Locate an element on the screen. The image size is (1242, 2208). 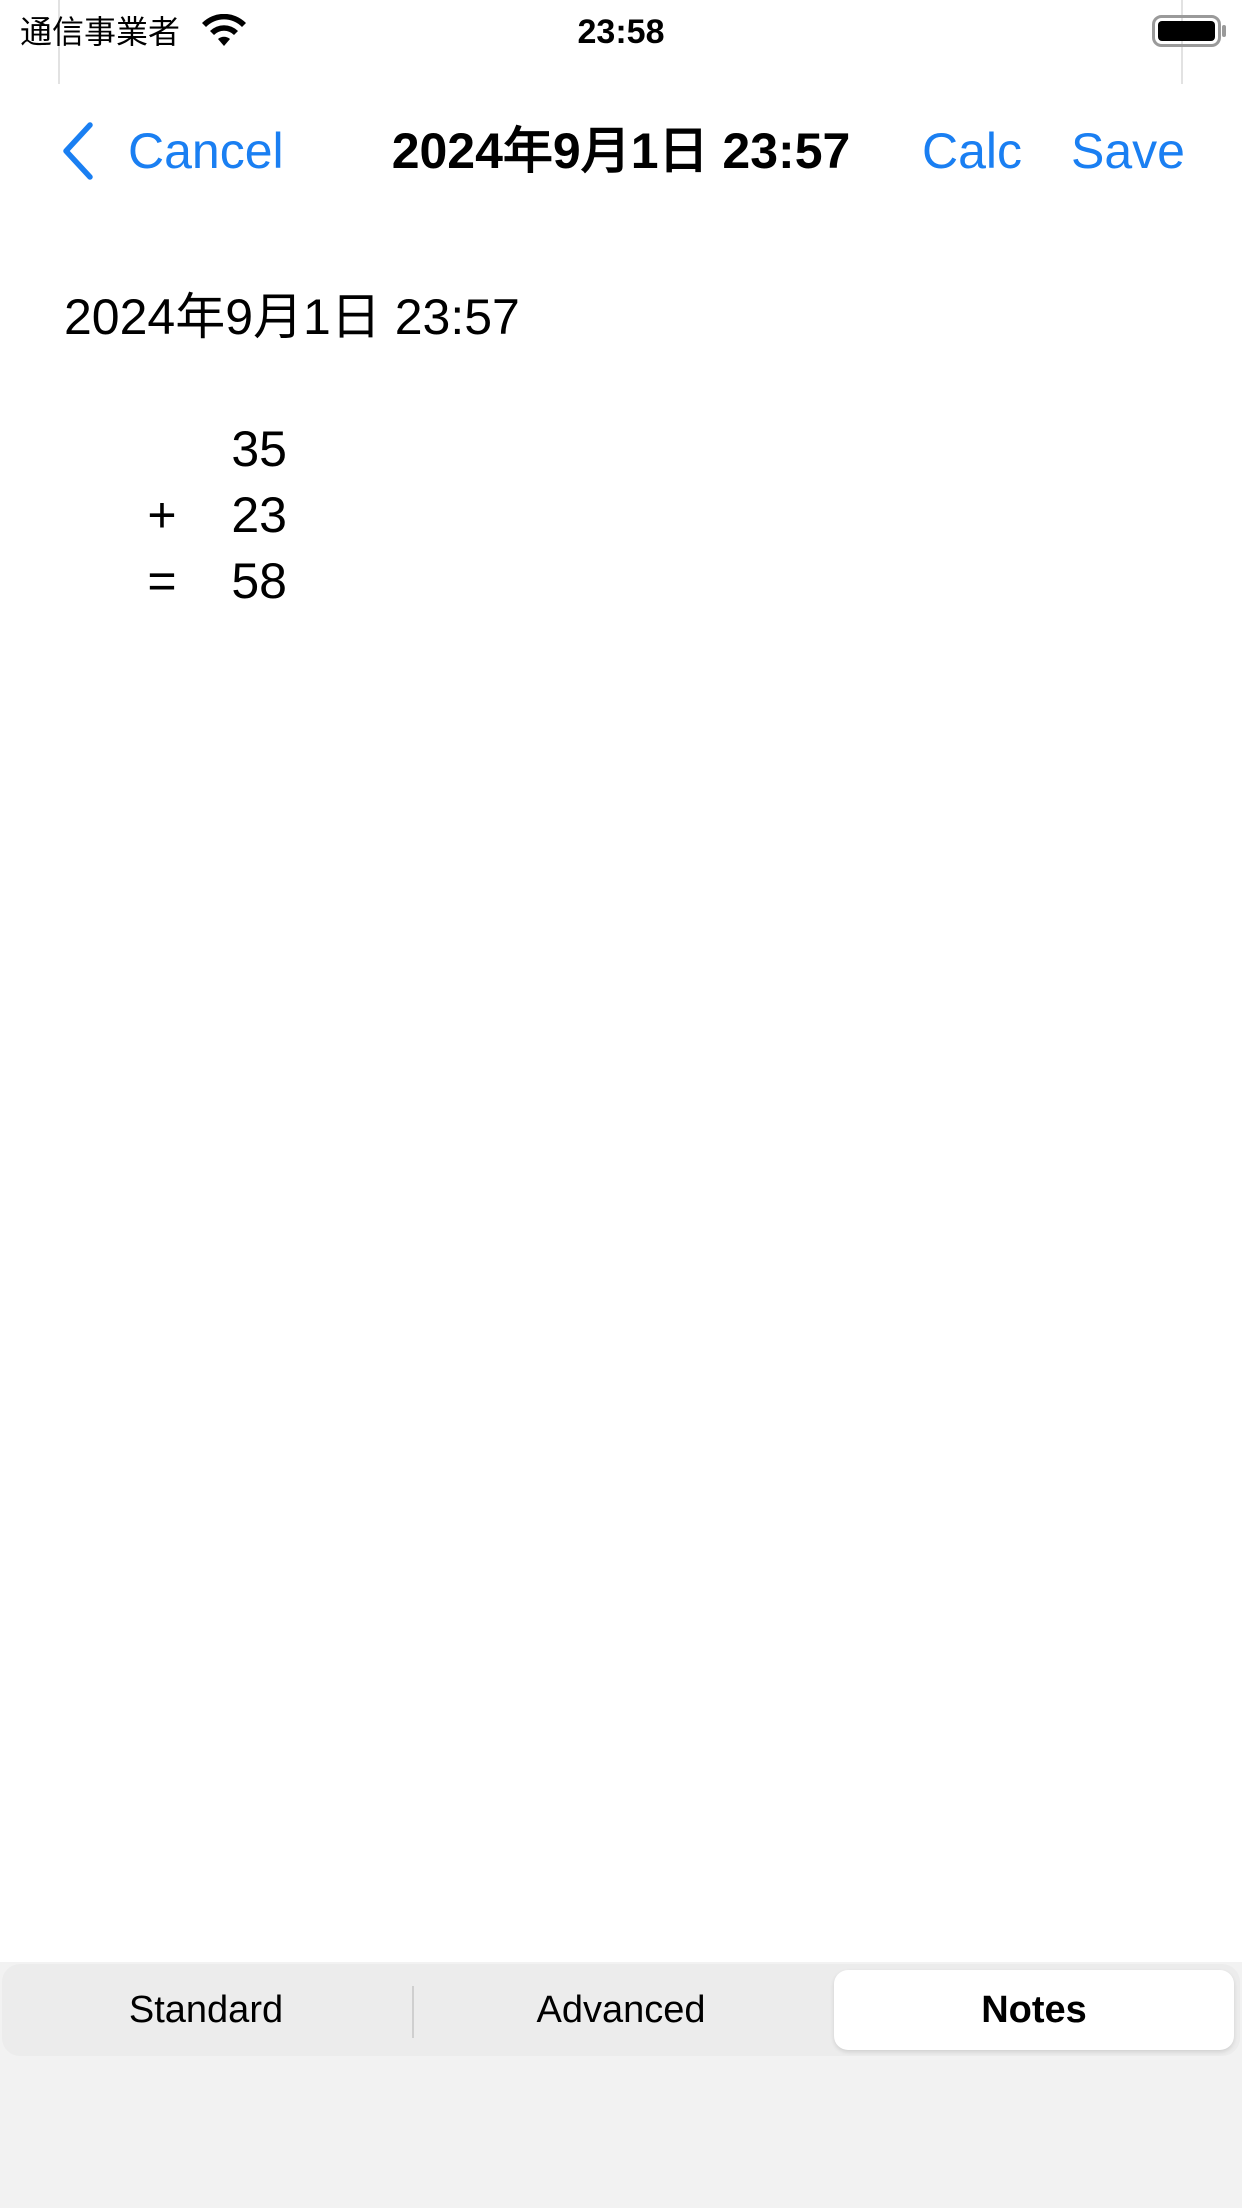
tab-advanced: Advanced is located at coordinates (621, 2010).